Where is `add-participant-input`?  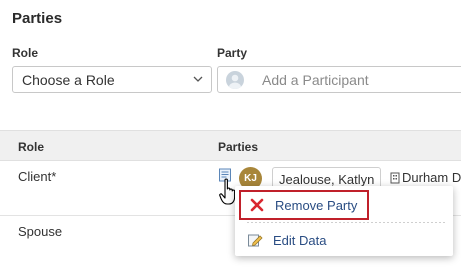 add-participant-input is located at coordinates (361, 79).